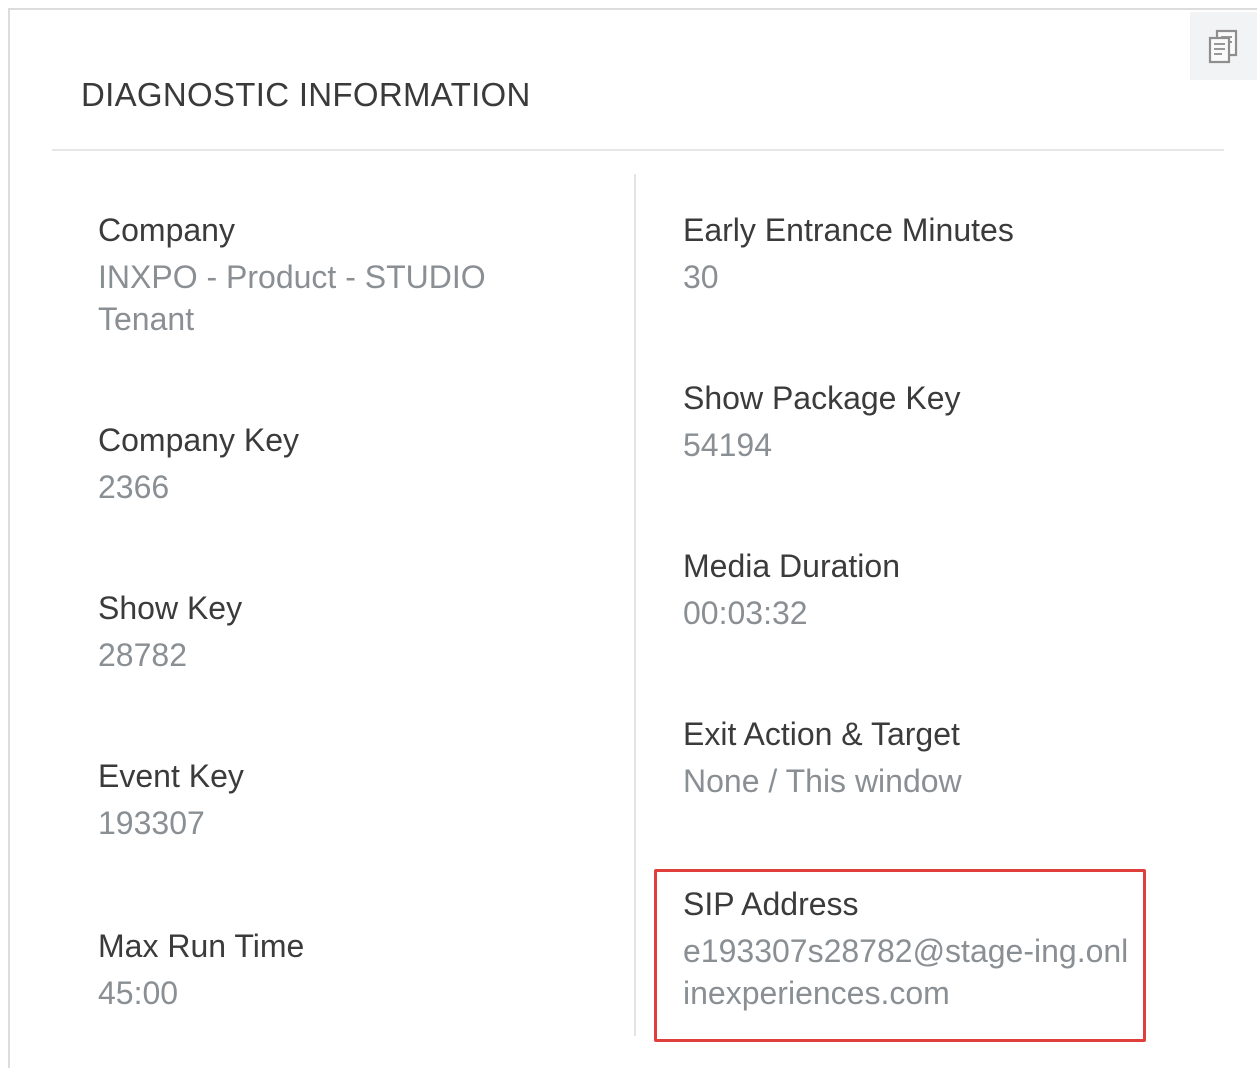 Image resolution: width=1257 pixels, height=1068 pixels. I want to click on field-early-entrance-minutes: Early Entrance Minutes 30, so click(903, 253).